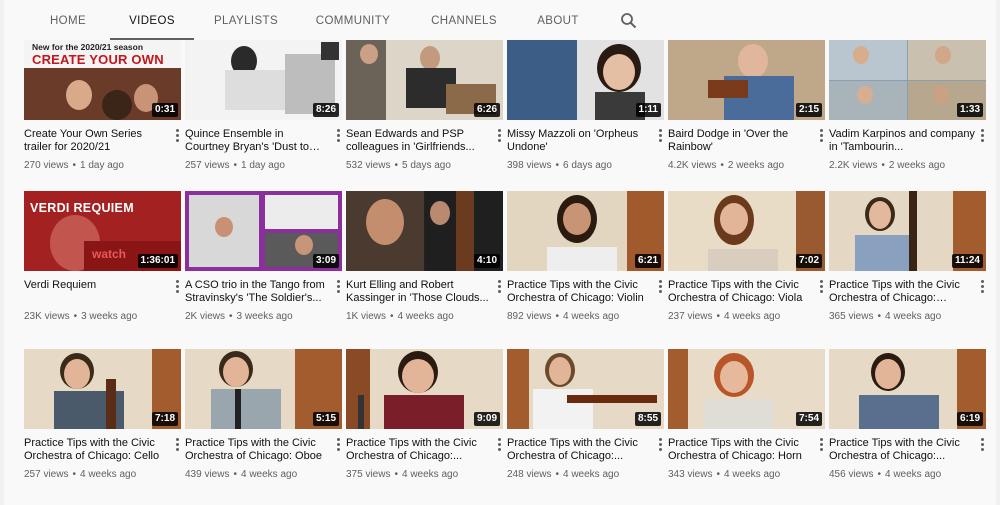 The image size is (1000, 505). What do you see at coordinates (741, 141) in the screenshot?
I see `video-title: Baird Dodge in 'Over the Rainbow'` at bounding box center [741, 141].